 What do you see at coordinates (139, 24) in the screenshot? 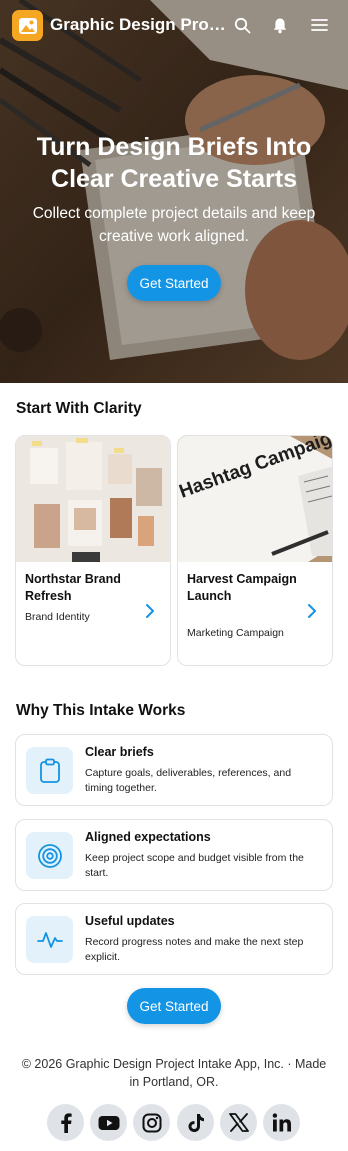
I see `app-title: Graphic Design Project Intake App` at bounding box center [139, 24].